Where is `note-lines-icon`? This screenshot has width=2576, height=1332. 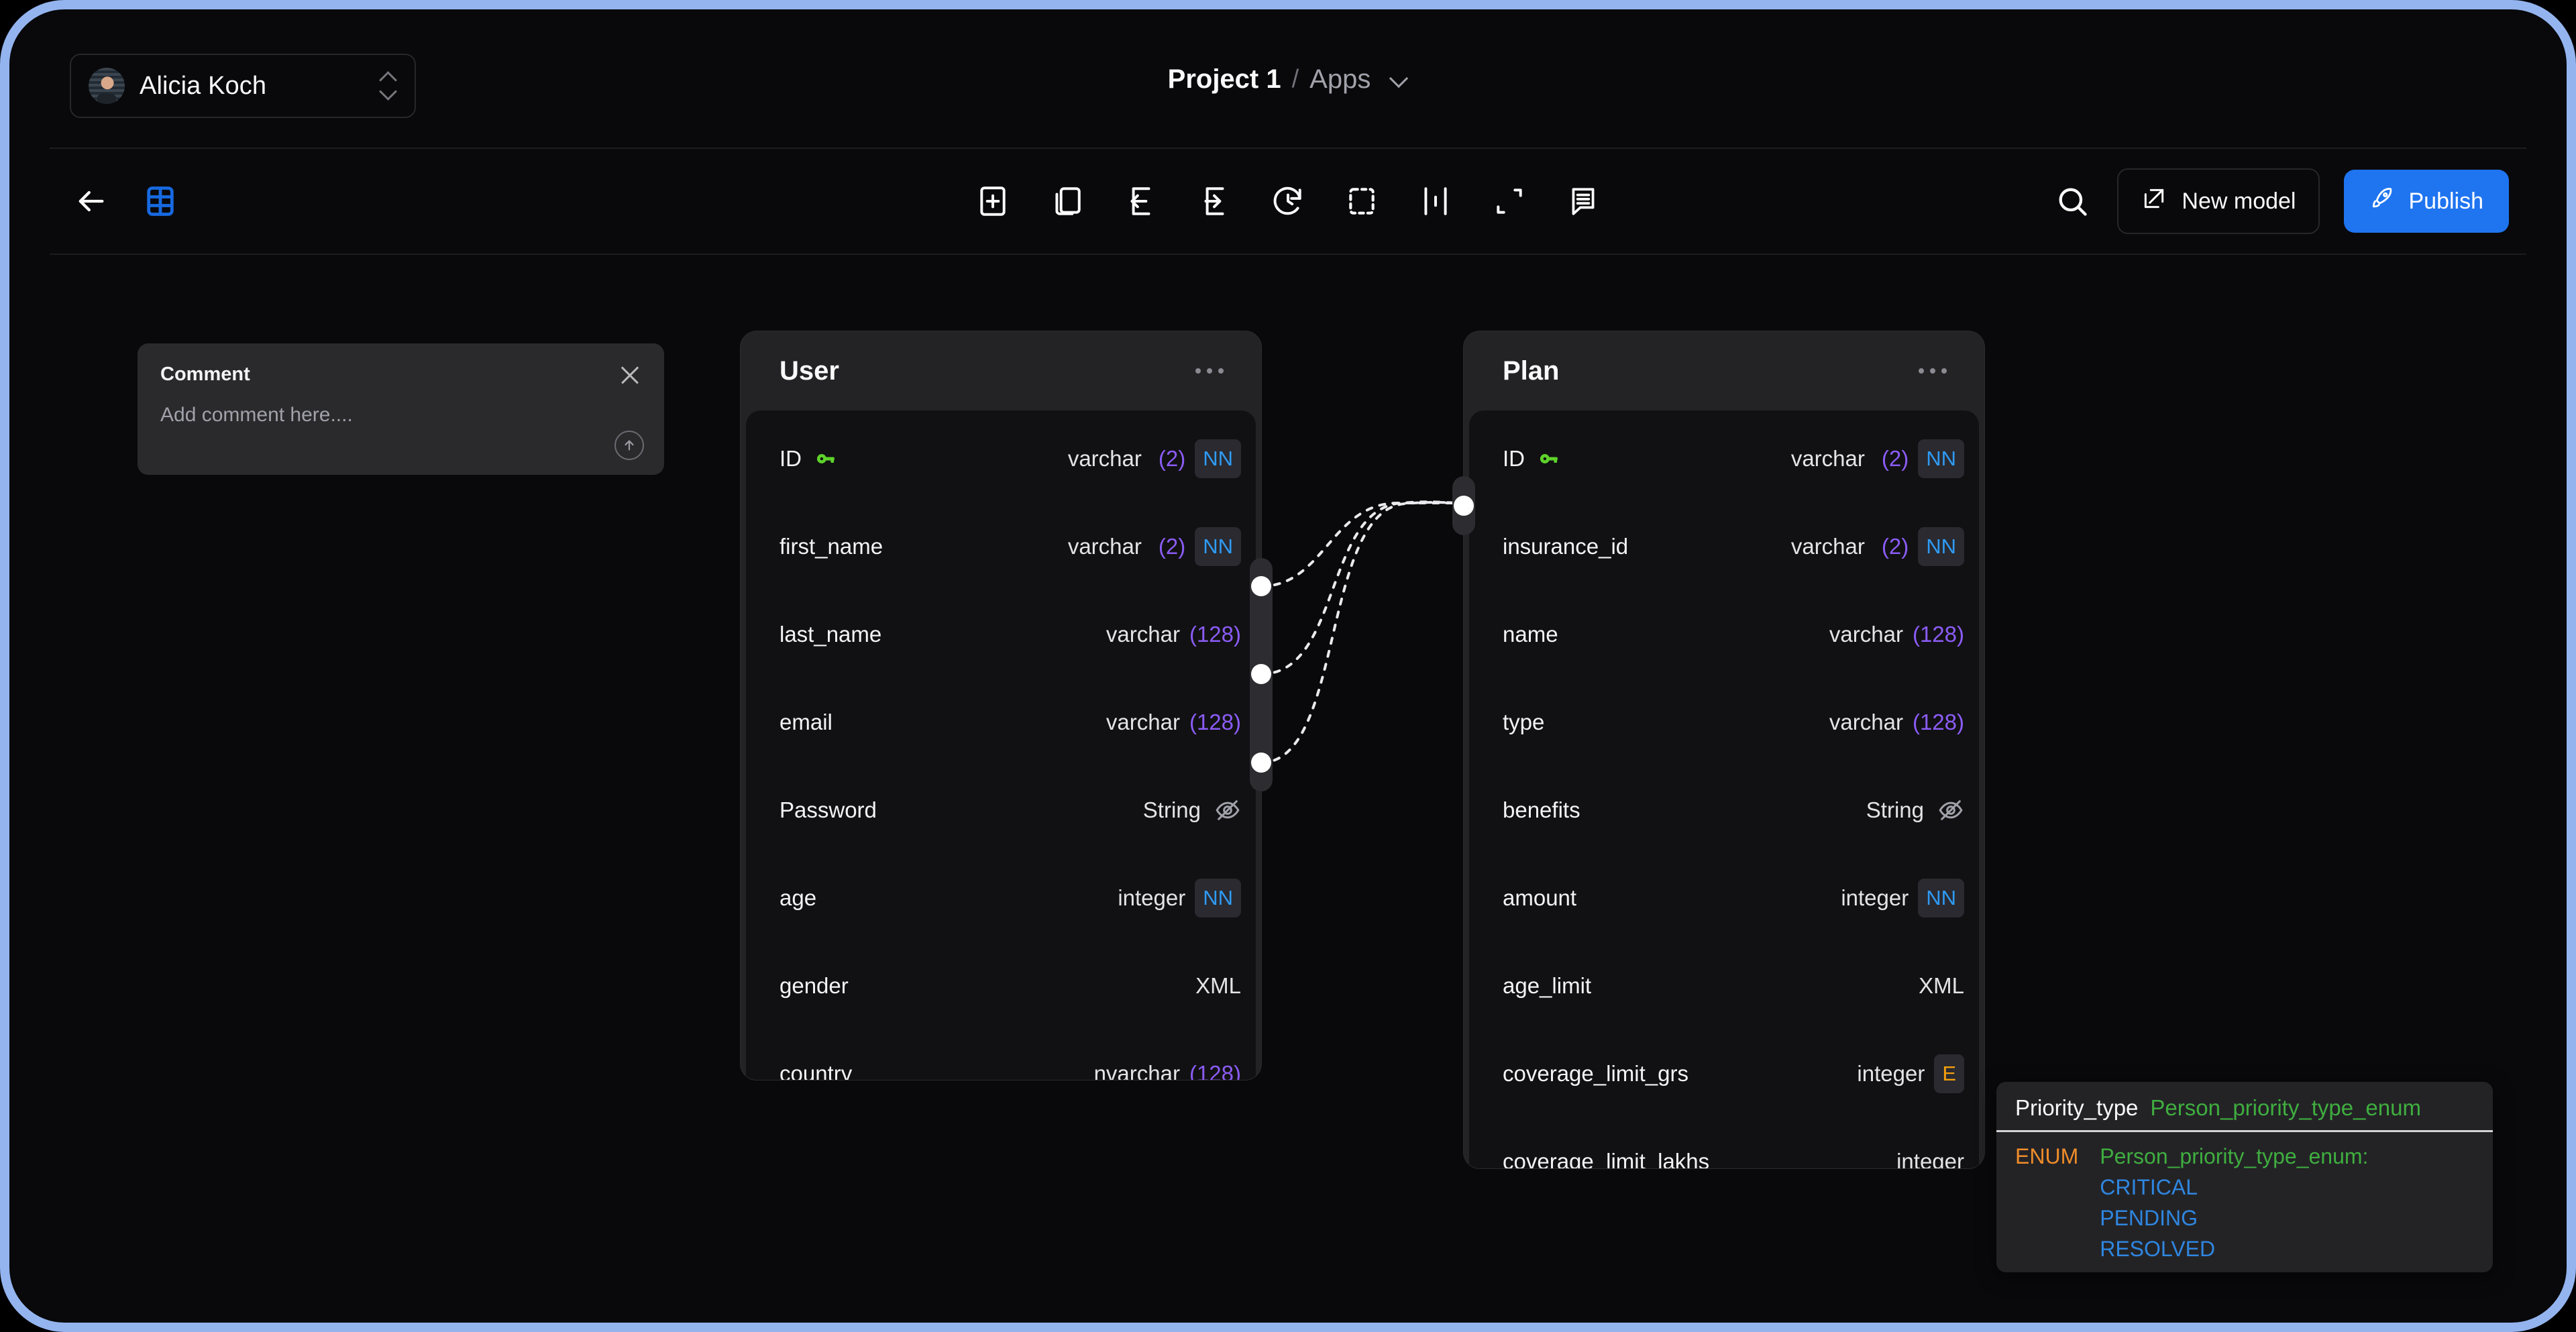
note-lines-icon is located at coordinates (1583, 201).